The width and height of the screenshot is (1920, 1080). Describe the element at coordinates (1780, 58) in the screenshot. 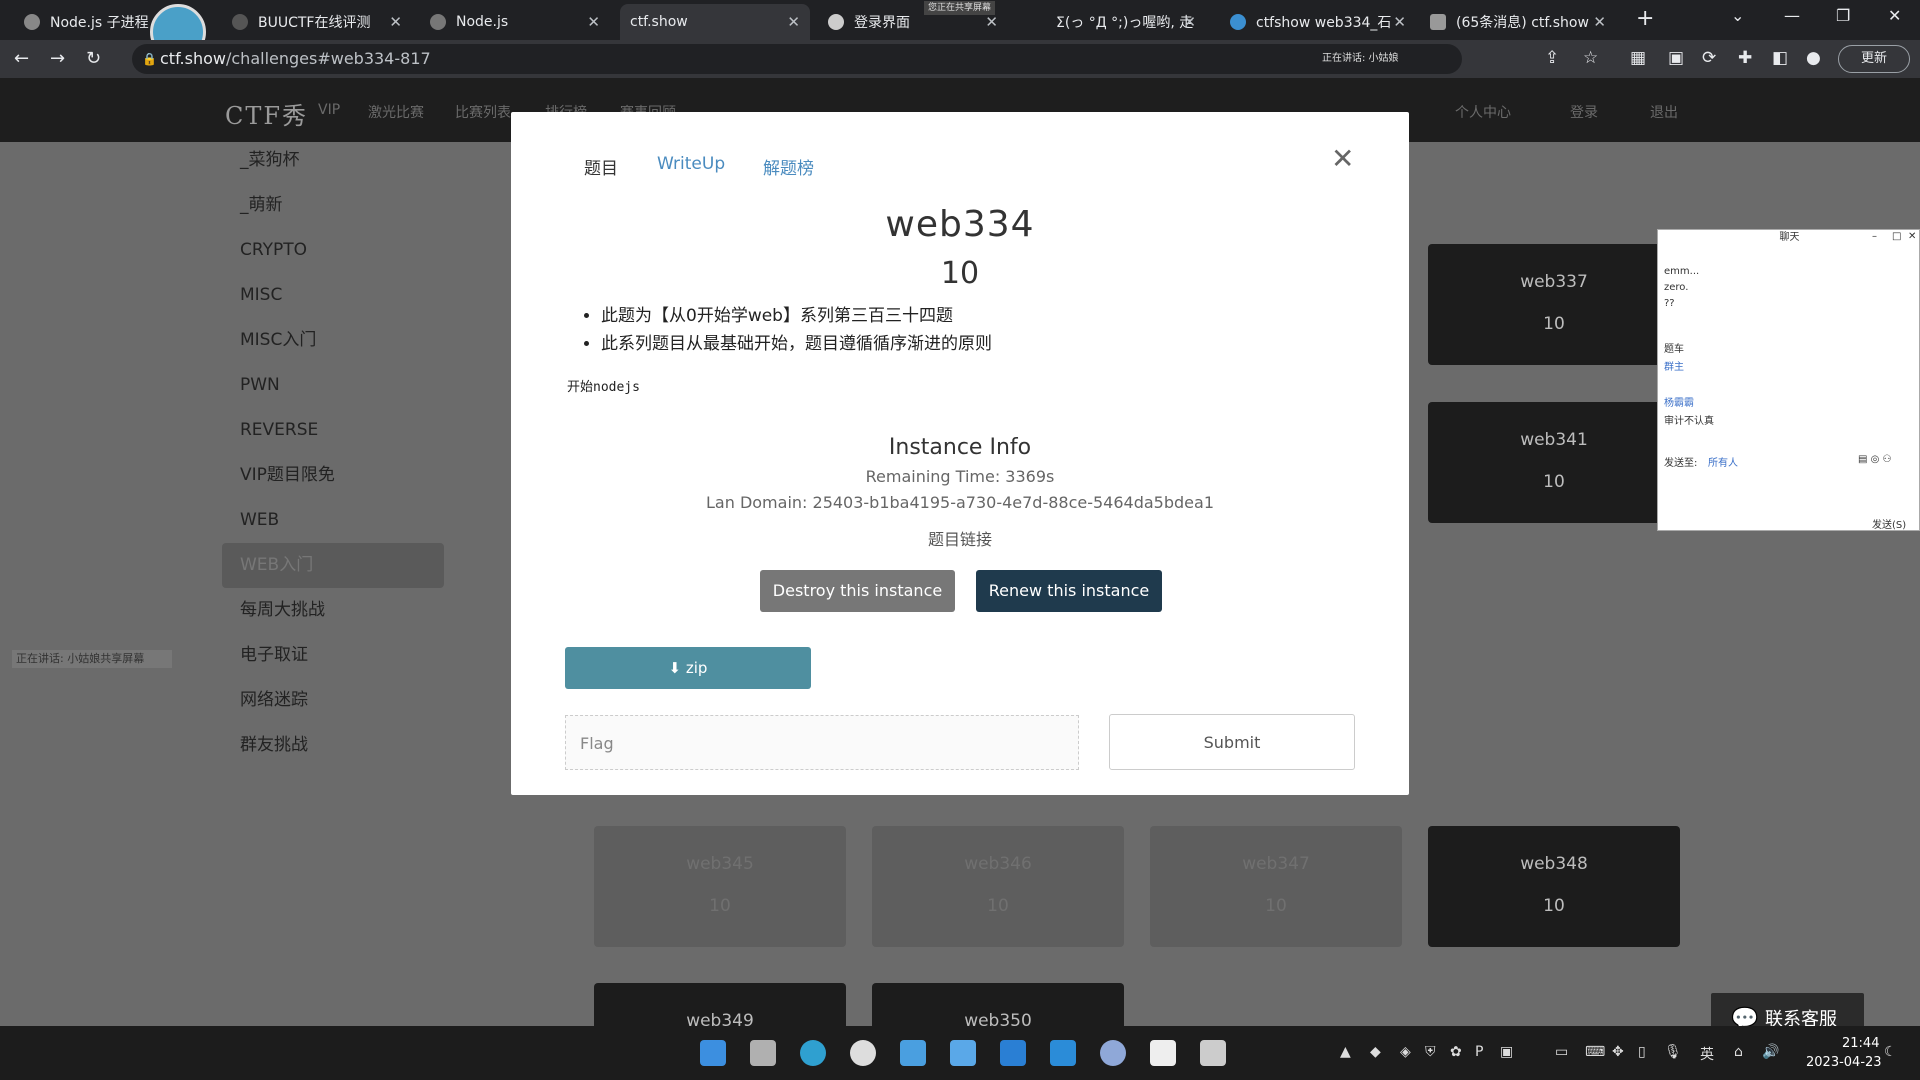

I see `side-panel-icon: ◧` at that location.